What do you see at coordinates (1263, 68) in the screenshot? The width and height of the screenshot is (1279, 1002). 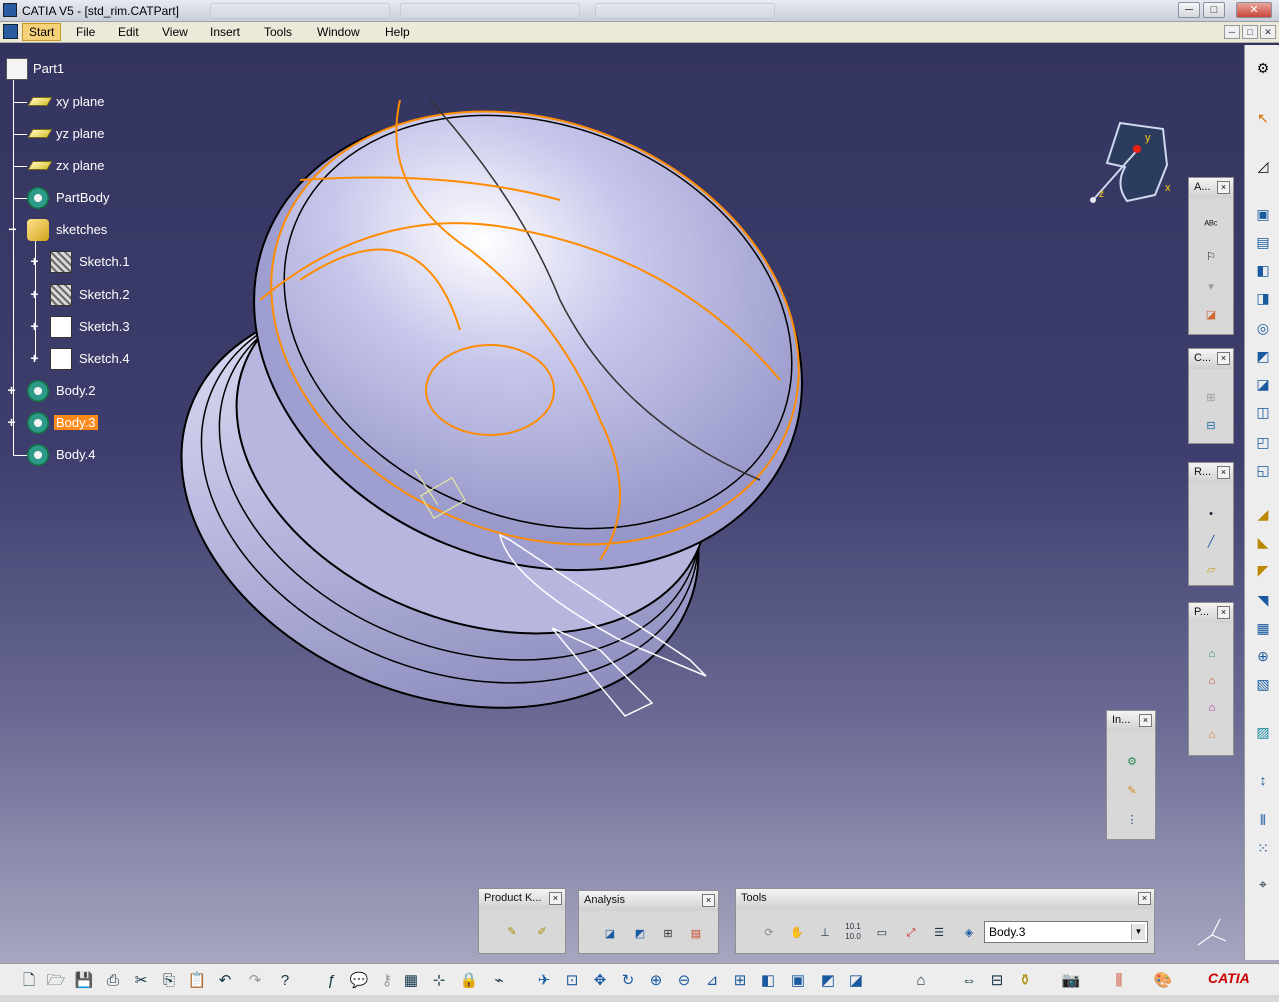 I see `gear-icon: ⚙` at bounding box center [1263, 68].